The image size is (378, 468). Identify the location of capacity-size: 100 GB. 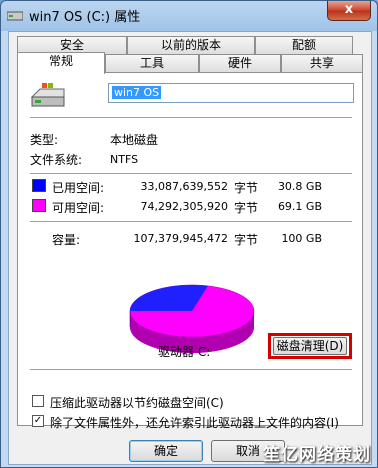
(301, 238).